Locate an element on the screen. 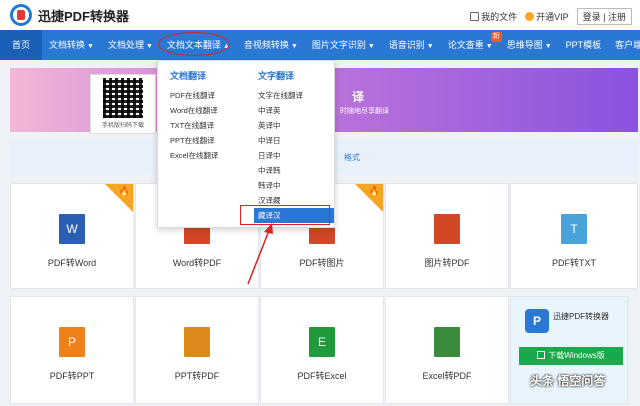 Image resolution: width=640 pixels, height=406 pixels. tool-label: Word转PDF is located at coordinates (197, 263).